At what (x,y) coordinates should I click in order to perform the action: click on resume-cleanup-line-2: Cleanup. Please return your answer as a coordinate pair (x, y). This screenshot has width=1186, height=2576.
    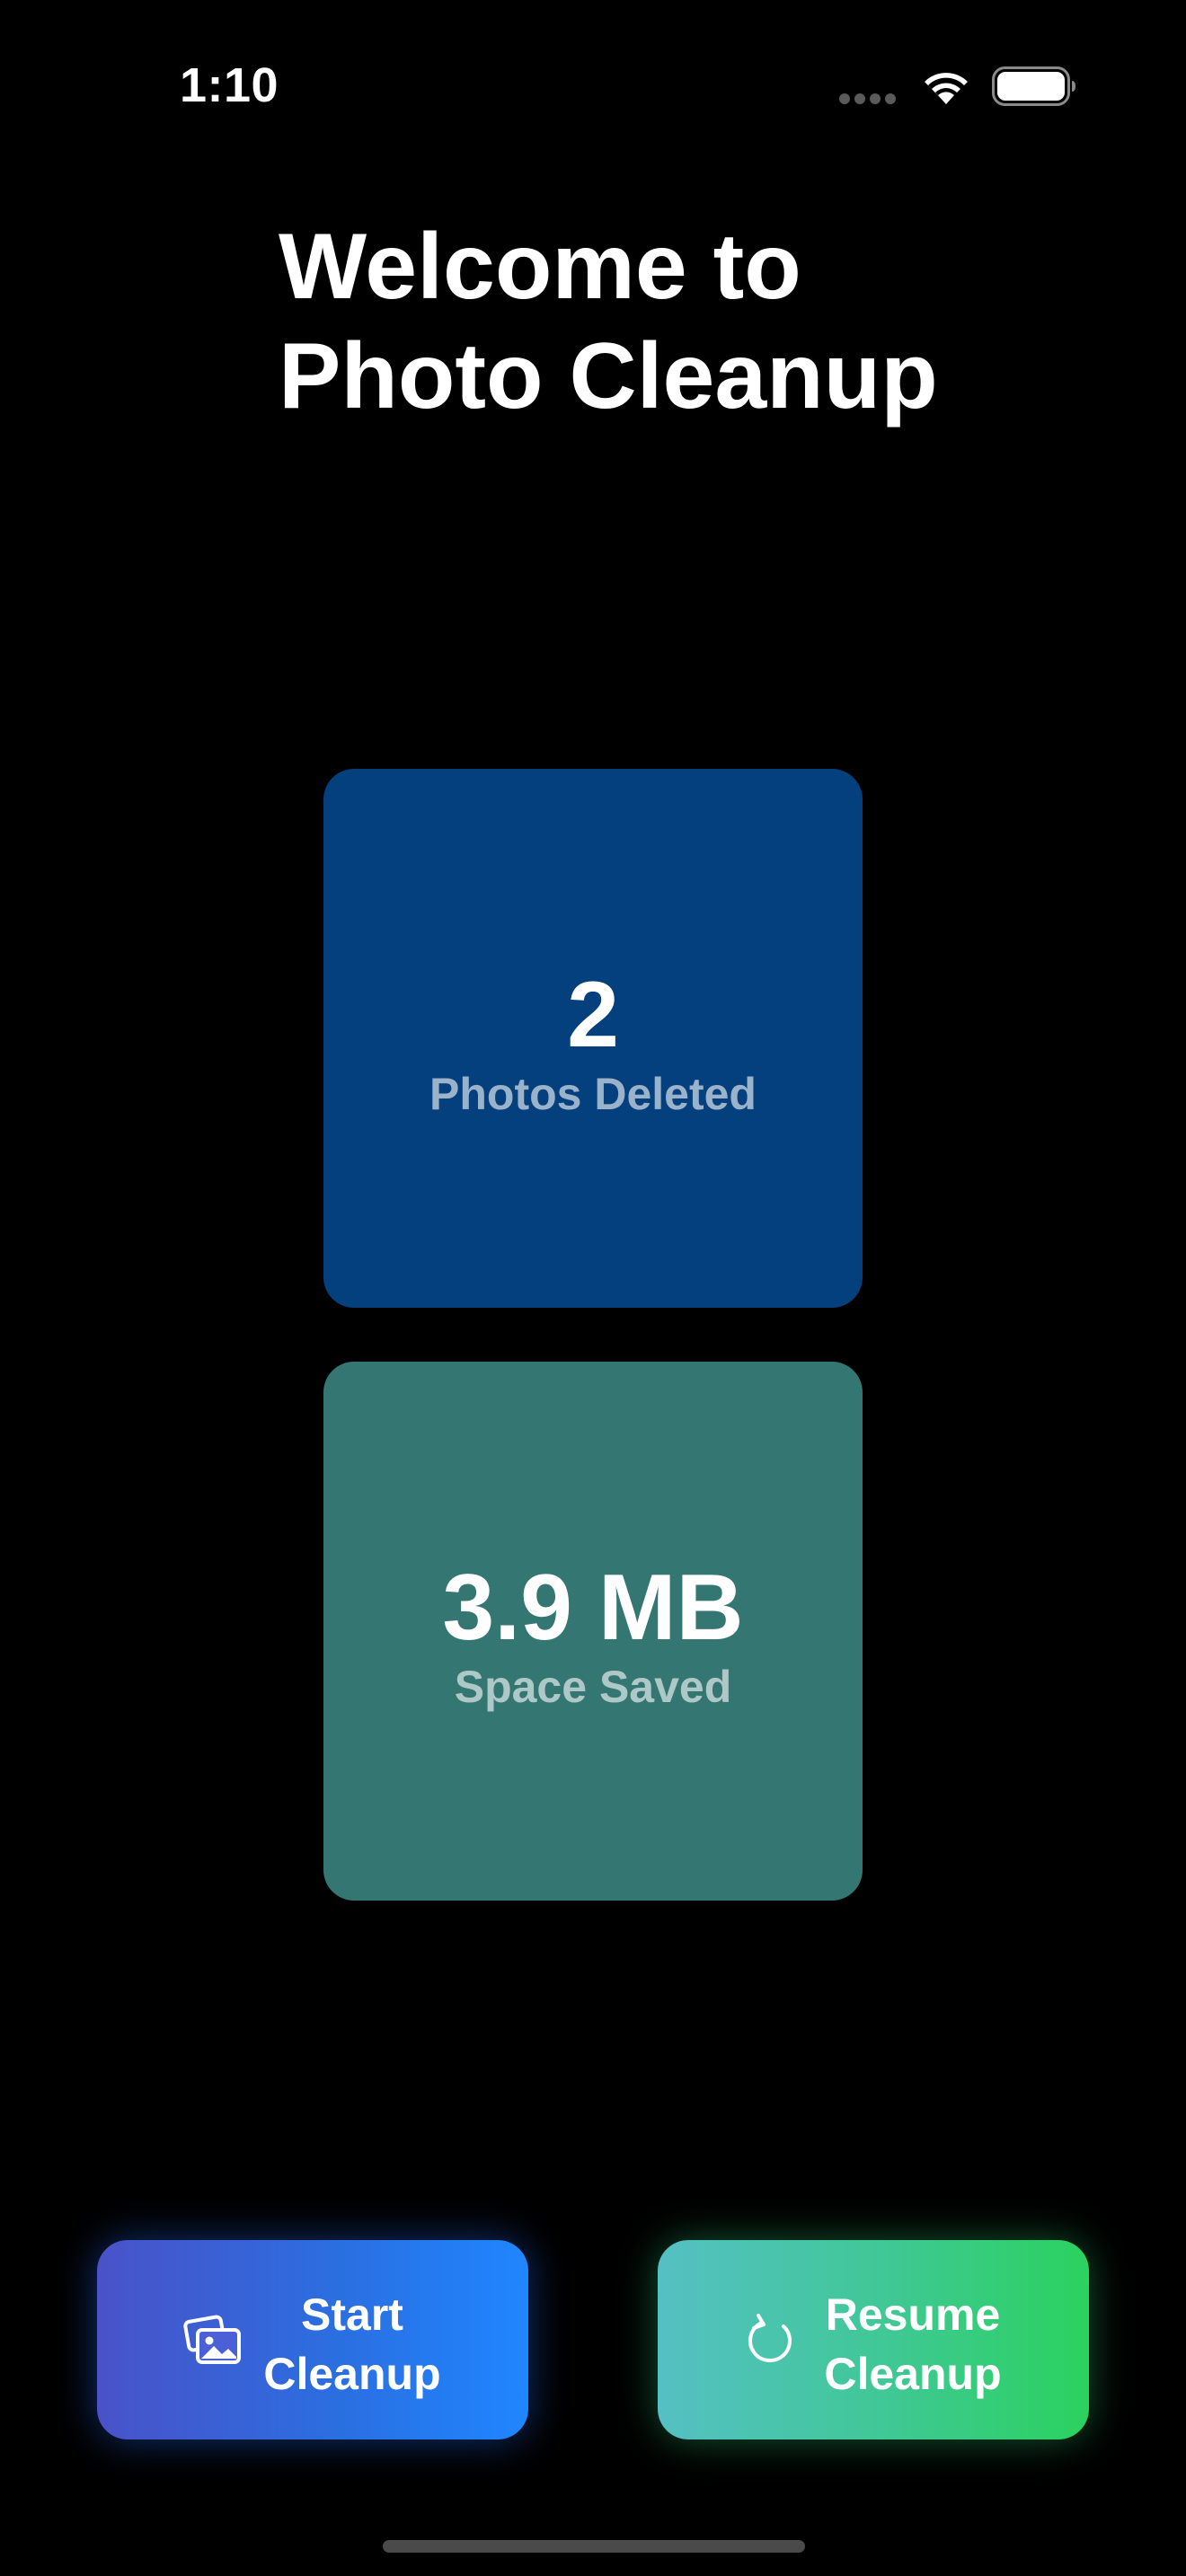
    Looking at the image, I should click on (913, 2374).